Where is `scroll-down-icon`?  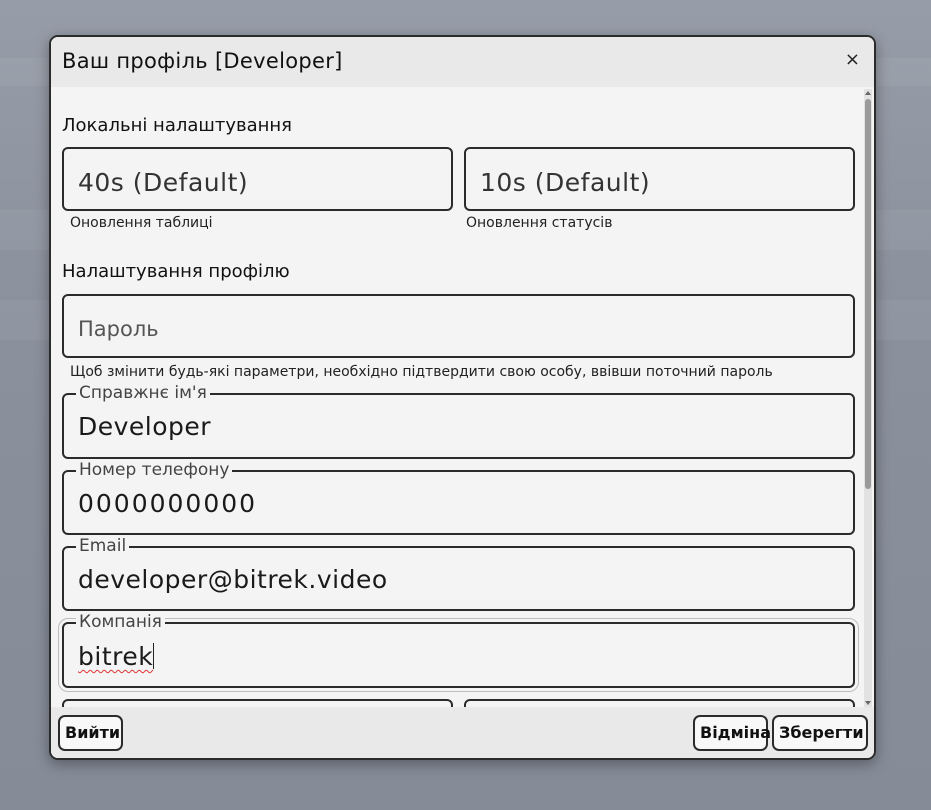
scroll-down-icon is located at coordinates (868, 703).